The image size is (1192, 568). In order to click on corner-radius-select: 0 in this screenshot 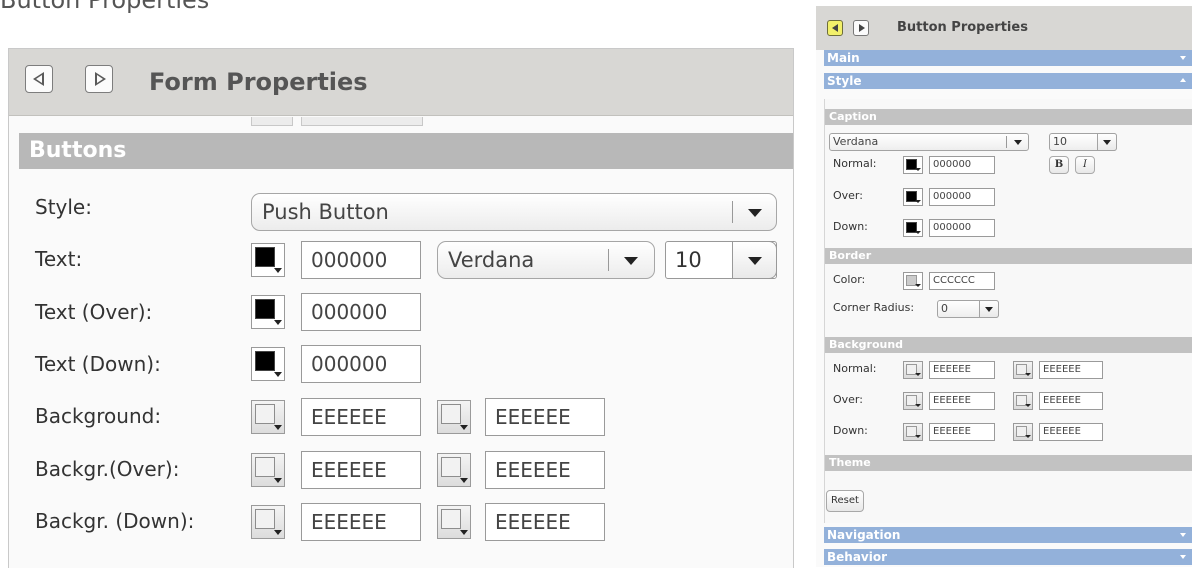, I will do `click(968, 309)`.